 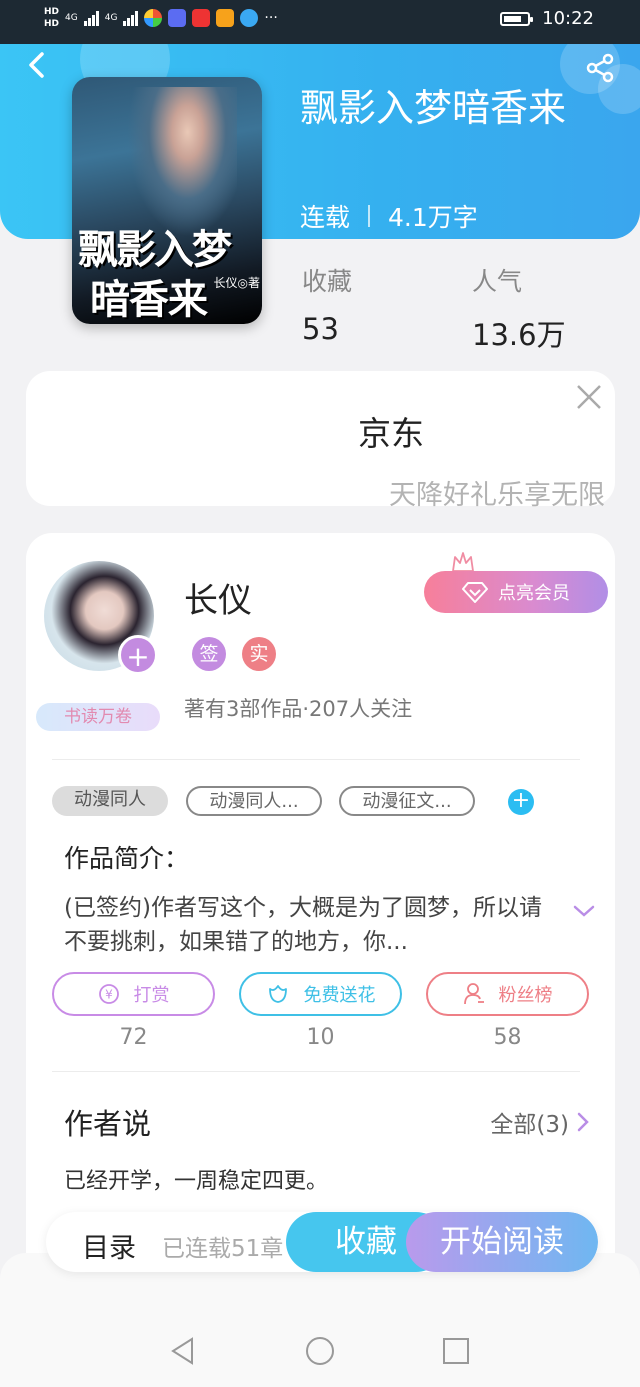 I want to click on ad-slogan: 天降好礼乐享无限, so click(x=497, y=495).